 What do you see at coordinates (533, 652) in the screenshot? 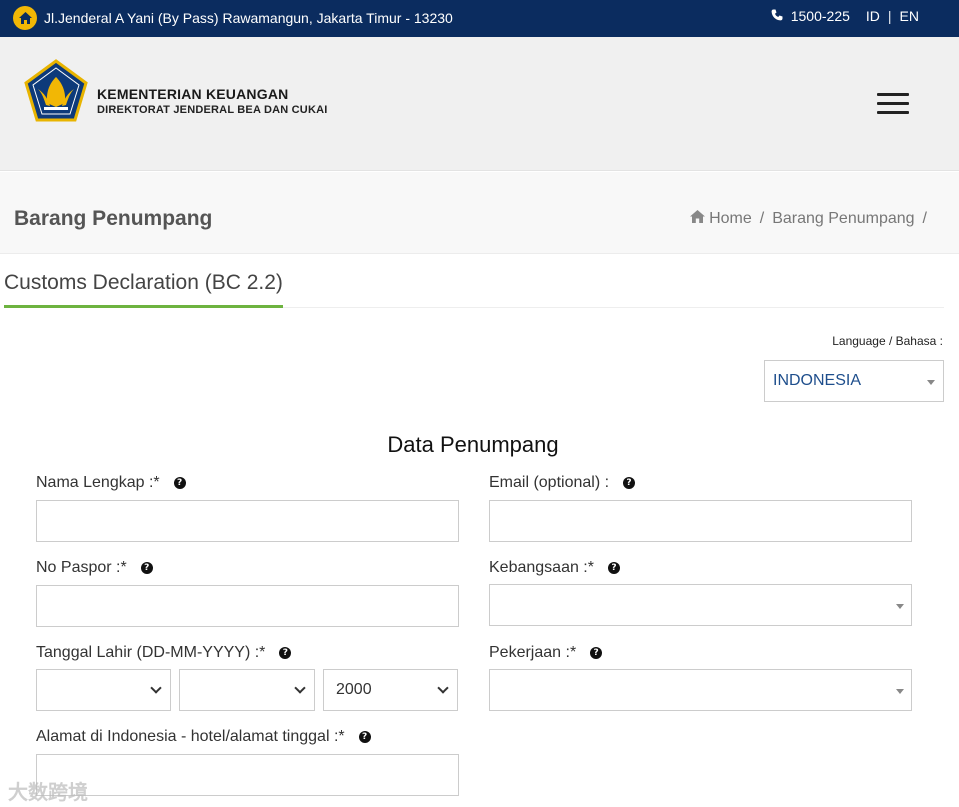
I see `label-pekerjaan-text: Pekerjaan :*` at bounding box center [533, 652].